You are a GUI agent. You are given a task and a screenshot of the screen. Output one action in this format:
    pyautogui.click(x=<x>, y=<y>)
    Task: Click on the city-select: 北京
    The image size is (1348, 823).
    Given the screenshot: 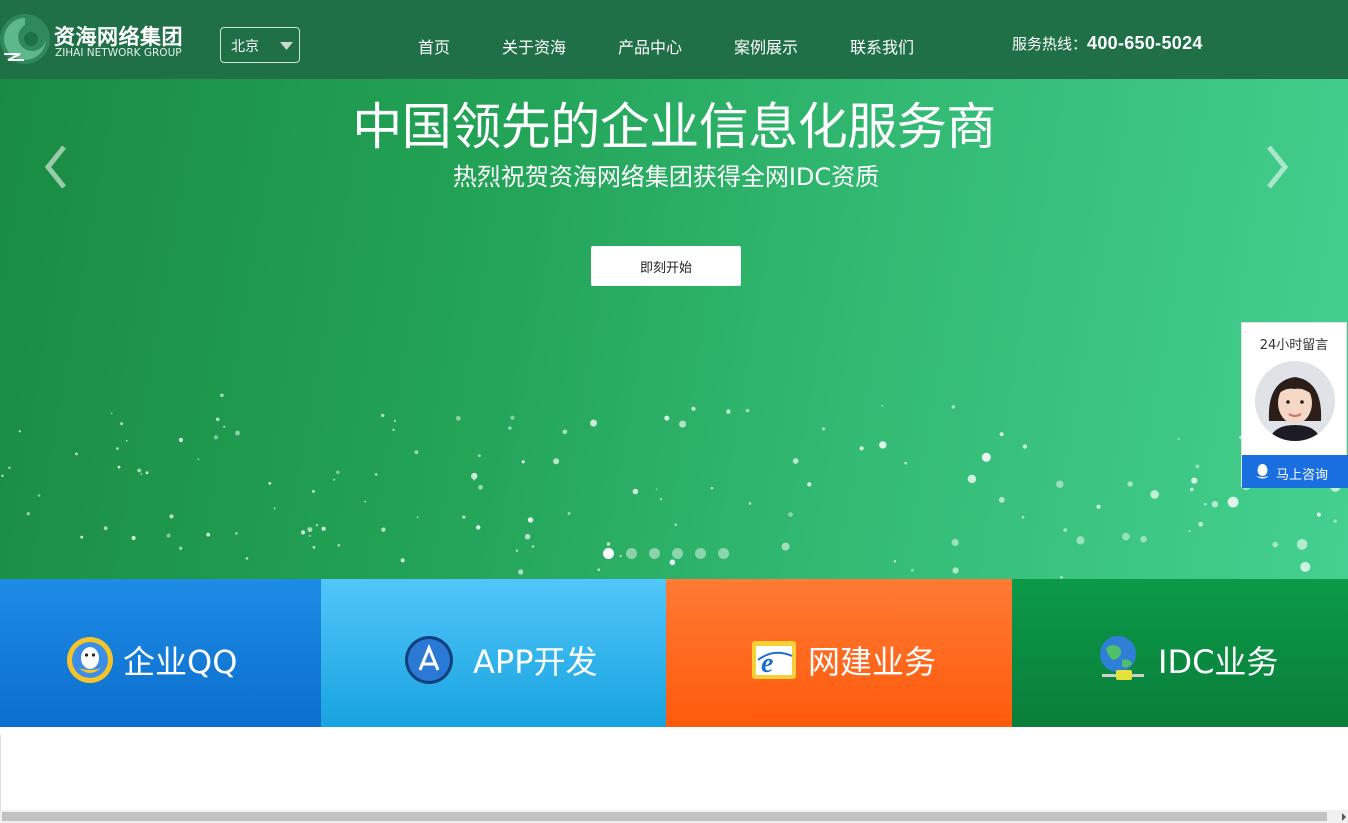 What is the action you would take?
    pyautogui.click(x=260, y=45)
    